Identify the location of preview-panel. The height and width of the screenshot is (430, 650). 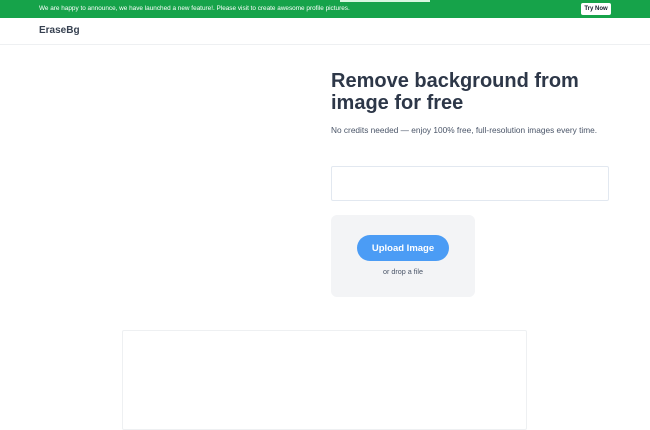
(324, 380).